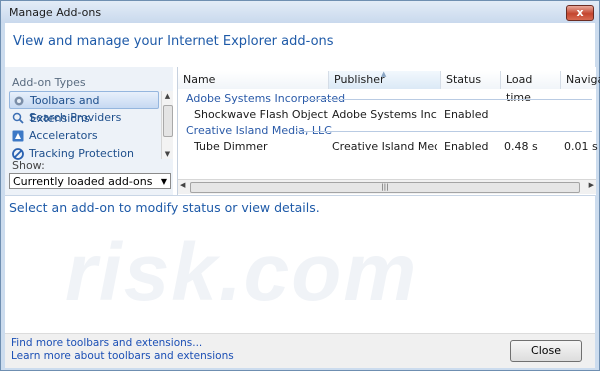 This screenshot has width=600, height=371. Describe the element at coordinates (122, 356) in the screenshot. I see `learn-more-toolbars-link: Learn more about toolbars and extensions` at that location.